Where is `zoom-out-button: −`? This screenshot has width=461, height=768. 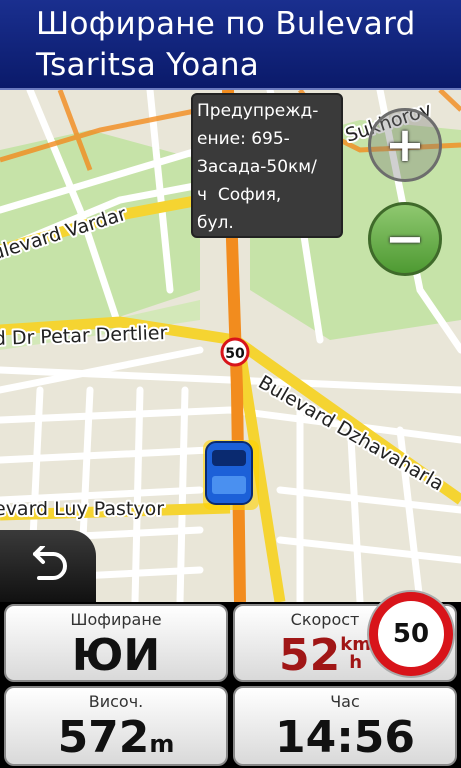 zoom-out-button: − is located at coordinates (405, 239).